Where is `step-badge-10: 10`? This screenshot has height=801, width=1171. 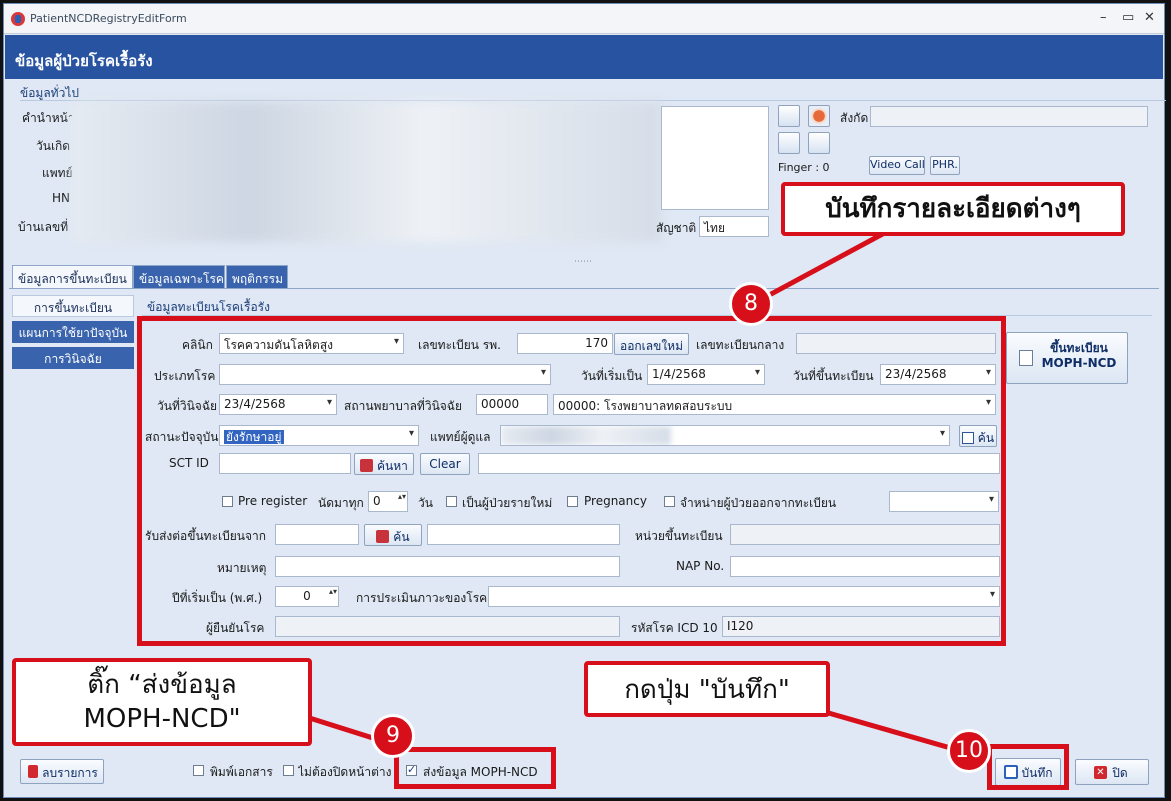
step-badge-10: 10 is located at coordinates (969, 751).